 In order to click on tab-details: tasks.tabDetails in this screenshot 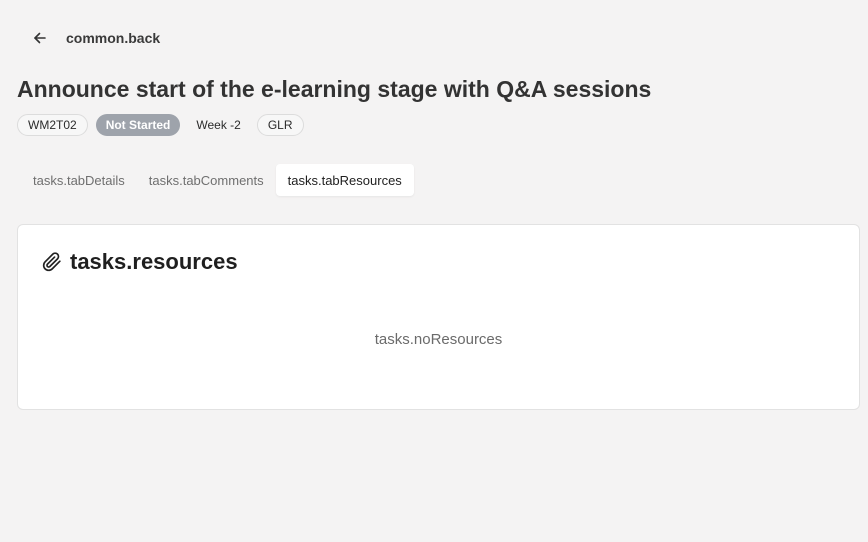, I will do `click(79, 180)`.